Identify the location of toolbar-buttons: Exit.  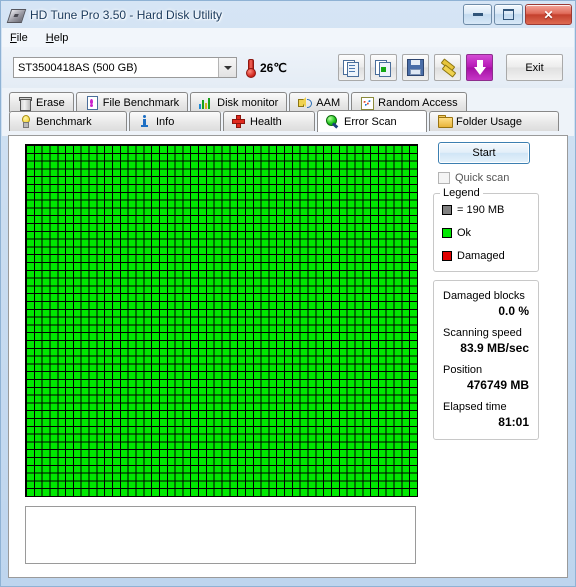
(450, 67).